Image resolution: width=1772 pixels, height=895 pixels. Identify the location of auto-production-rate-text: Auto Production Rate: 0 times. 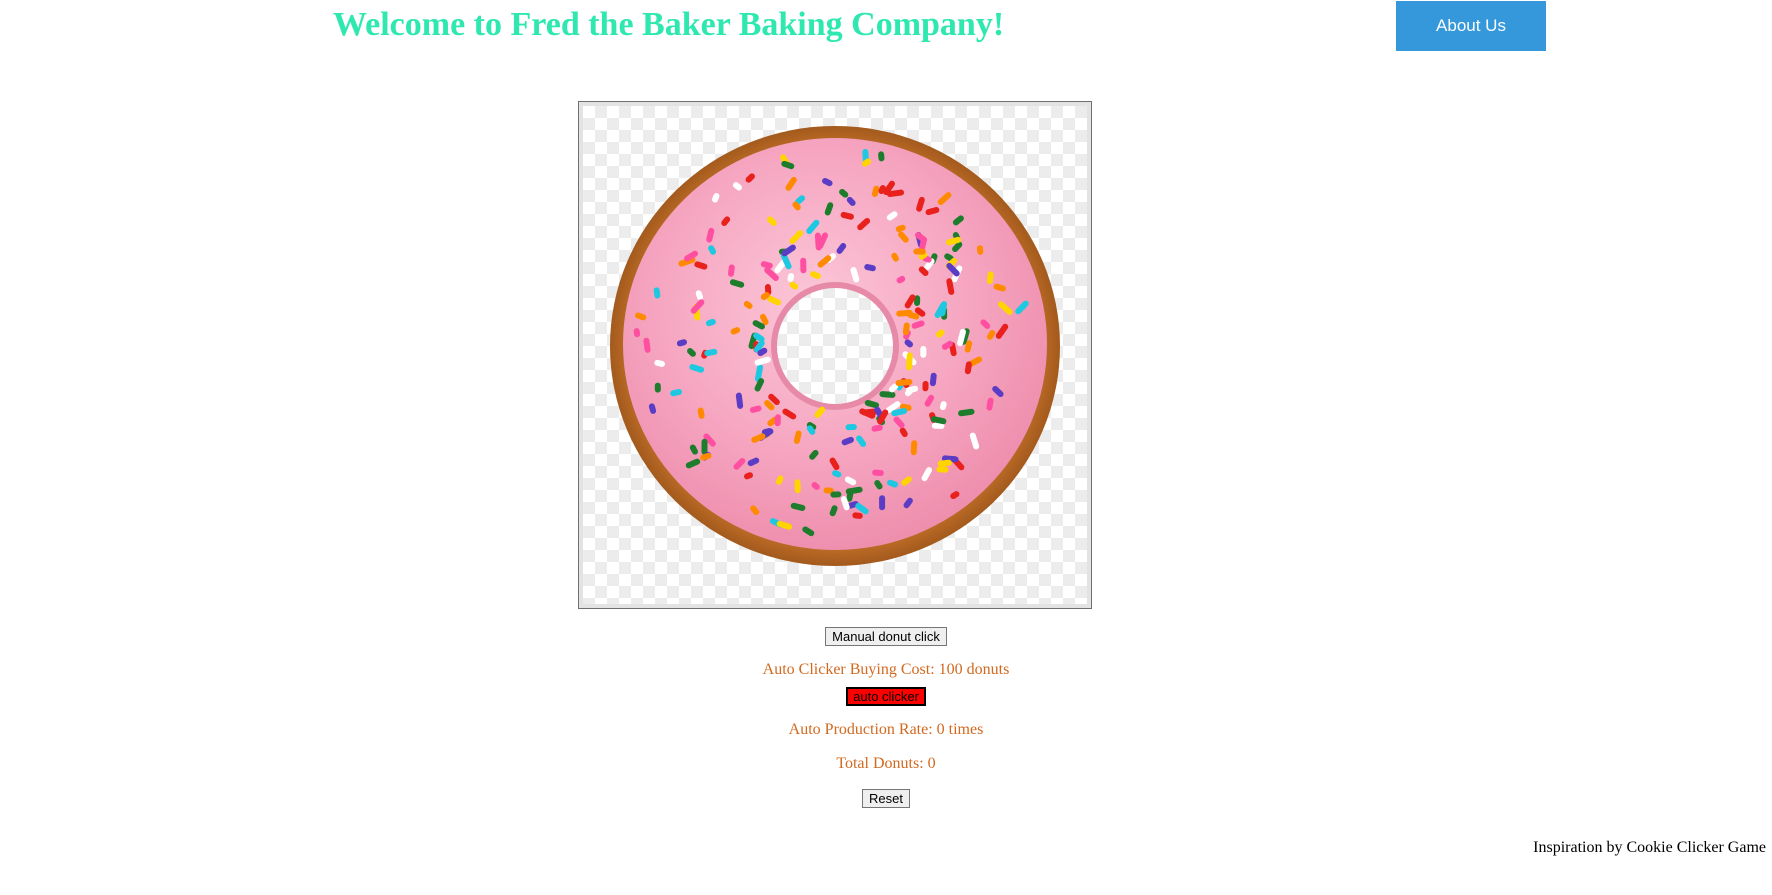
(886, 729).